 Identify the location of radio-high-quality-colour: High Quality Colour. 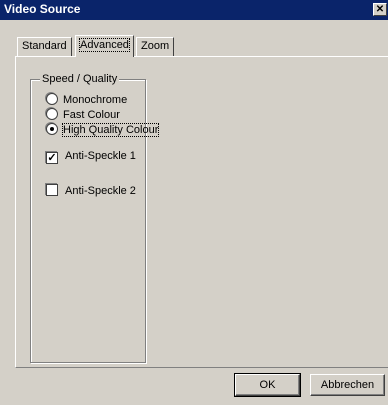
(103, 130).